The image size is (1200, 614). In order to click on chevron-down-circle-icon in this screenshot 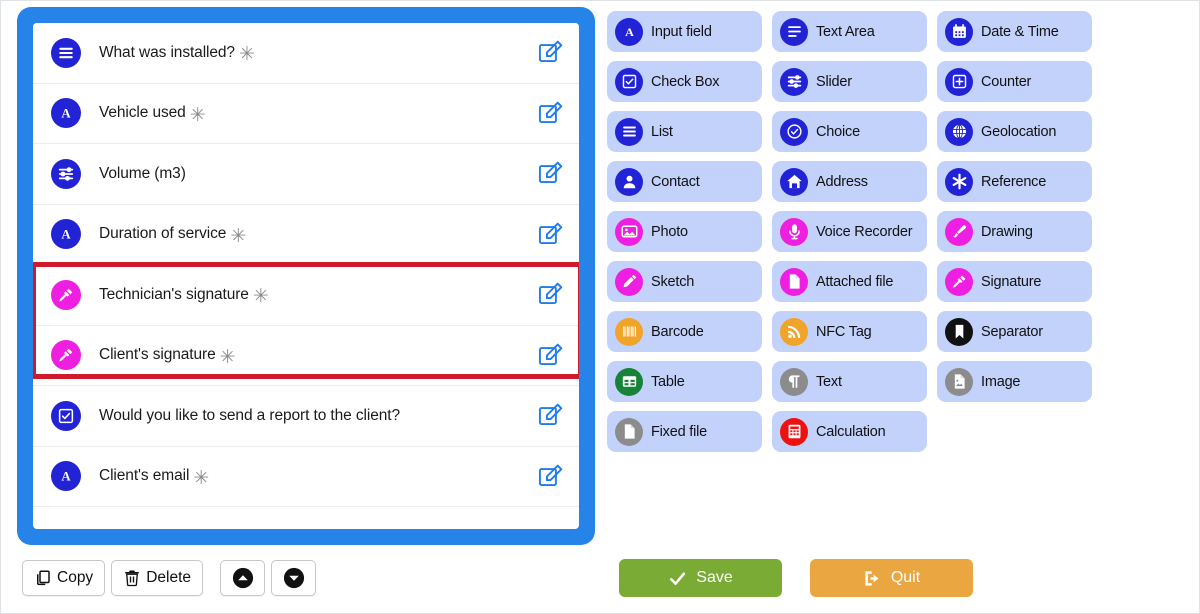, I will do `click(294, 578)`.